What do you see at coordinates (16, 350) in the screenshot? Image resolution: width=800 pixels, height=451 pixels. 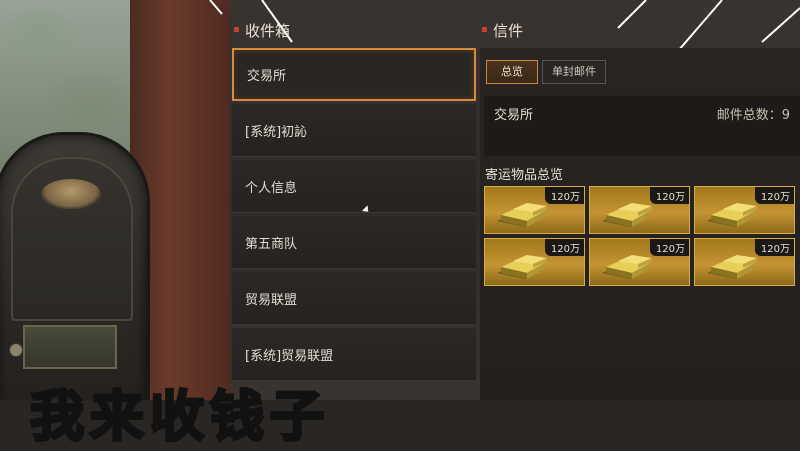 I see `mailbox-knob` at bounding box center [16, 350].